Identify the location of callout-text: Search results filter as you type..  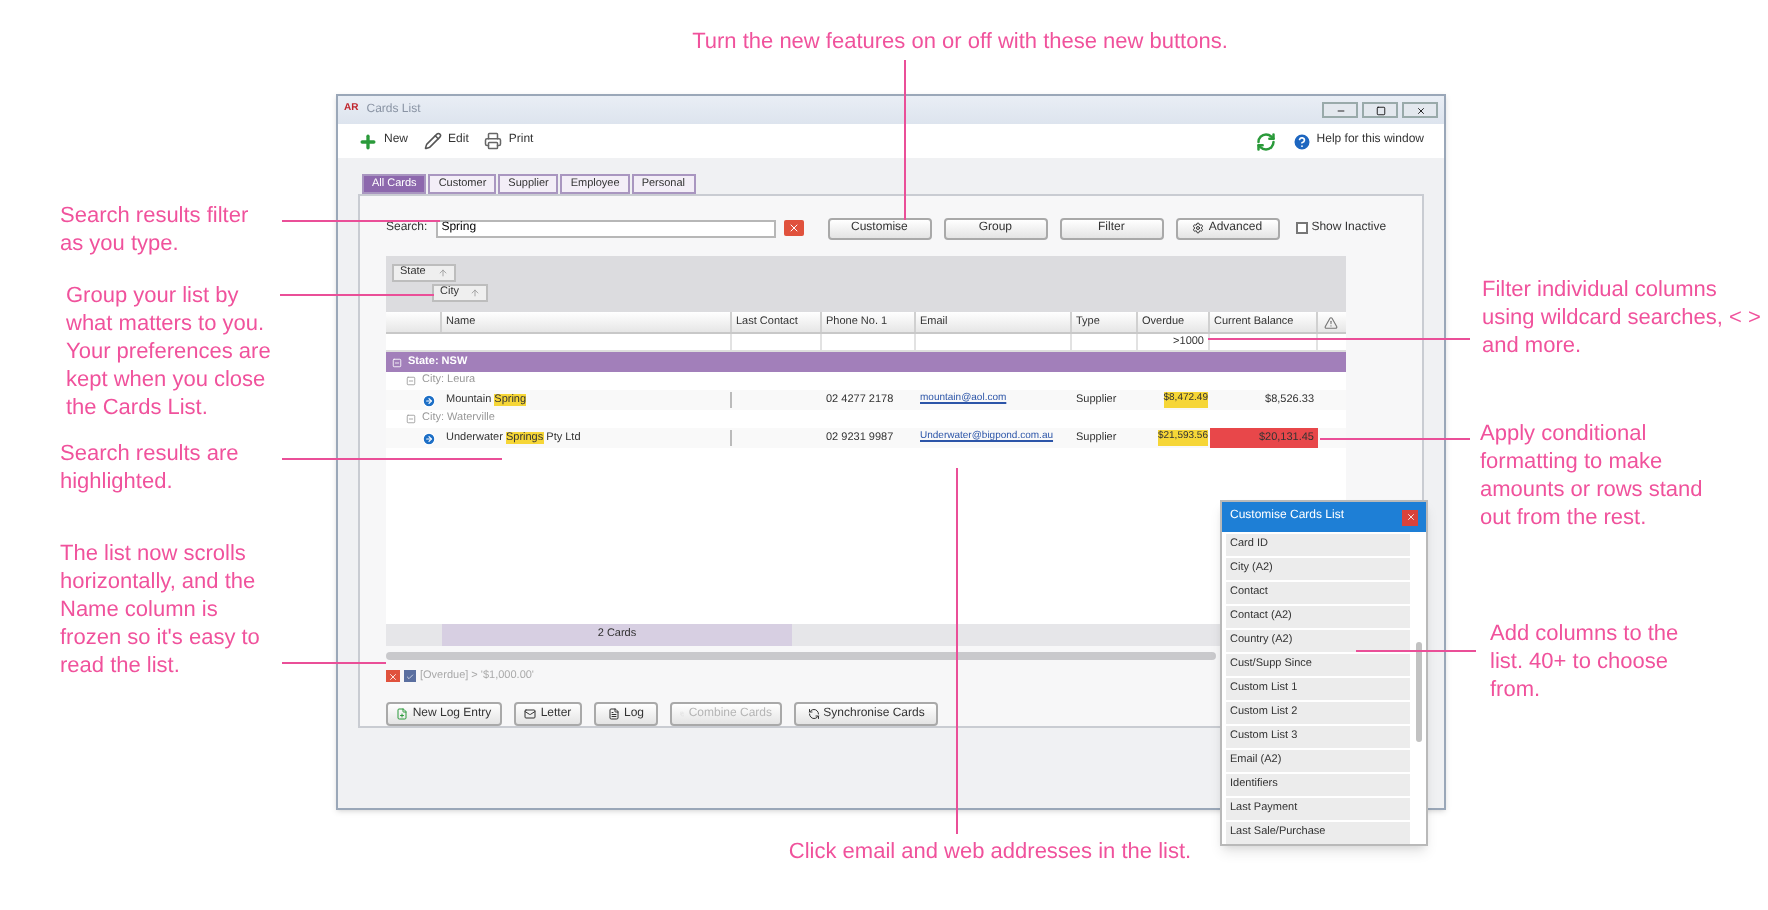
(155, 230).